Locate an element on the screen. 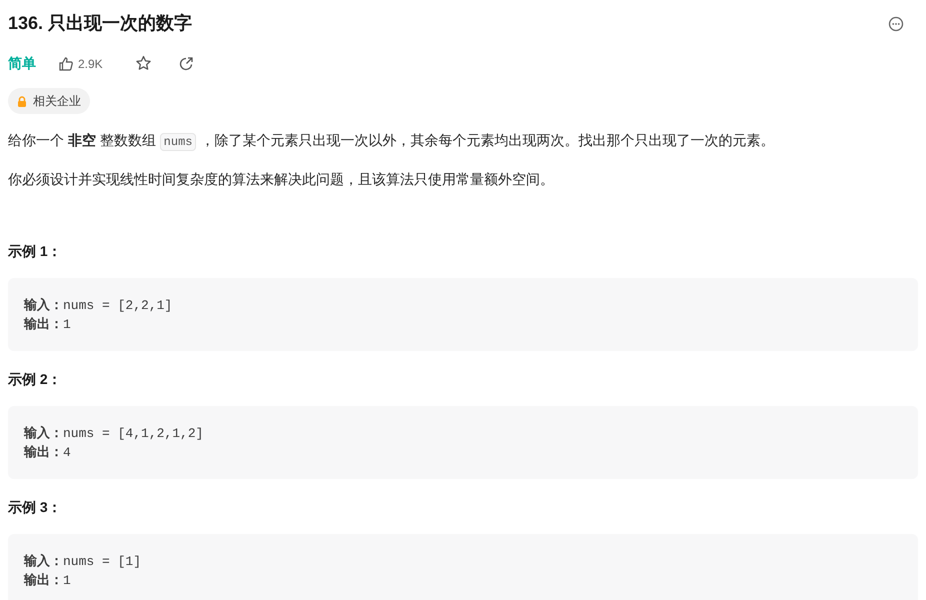  example-heading: 示例 2： is located at coordinates (35, 379).